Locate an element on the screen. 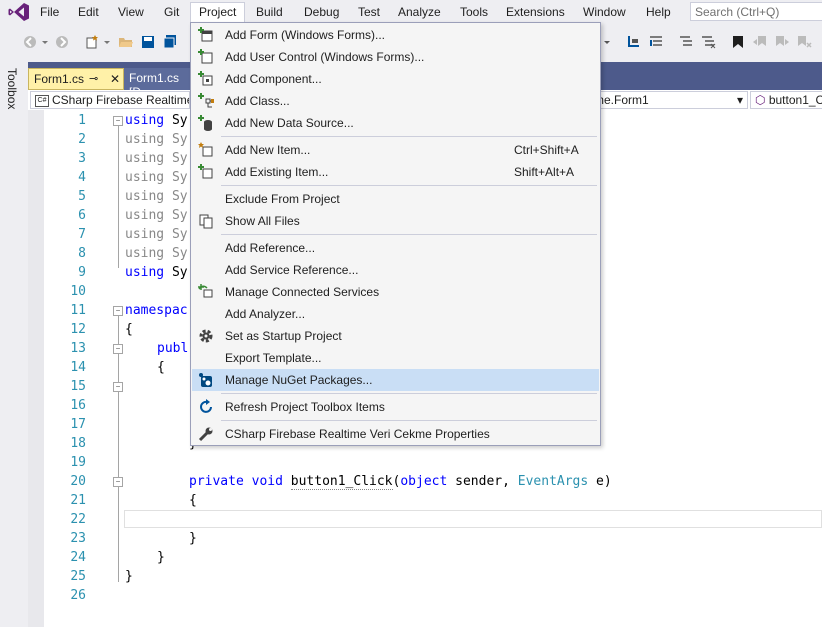 The image size is (822, 627). menu-analyze: Analyze is located at coordinates (419, 12).